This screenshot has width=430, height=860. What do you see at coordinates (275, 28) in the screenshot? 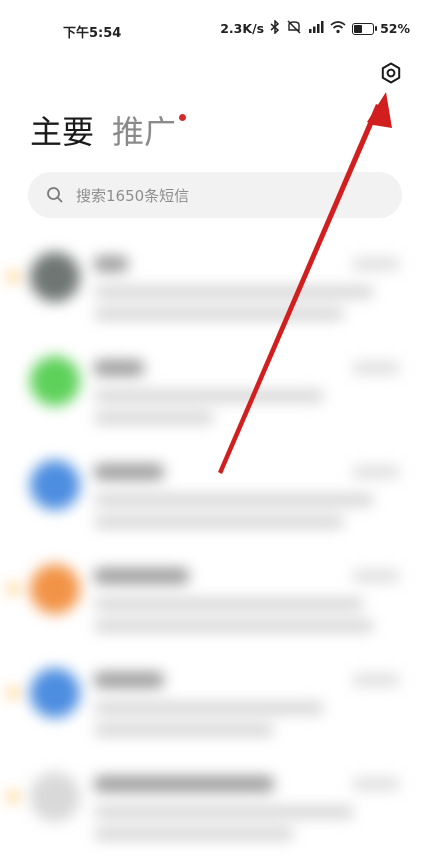
I see `bluetooth-icon` at bounding box center [275, 28].